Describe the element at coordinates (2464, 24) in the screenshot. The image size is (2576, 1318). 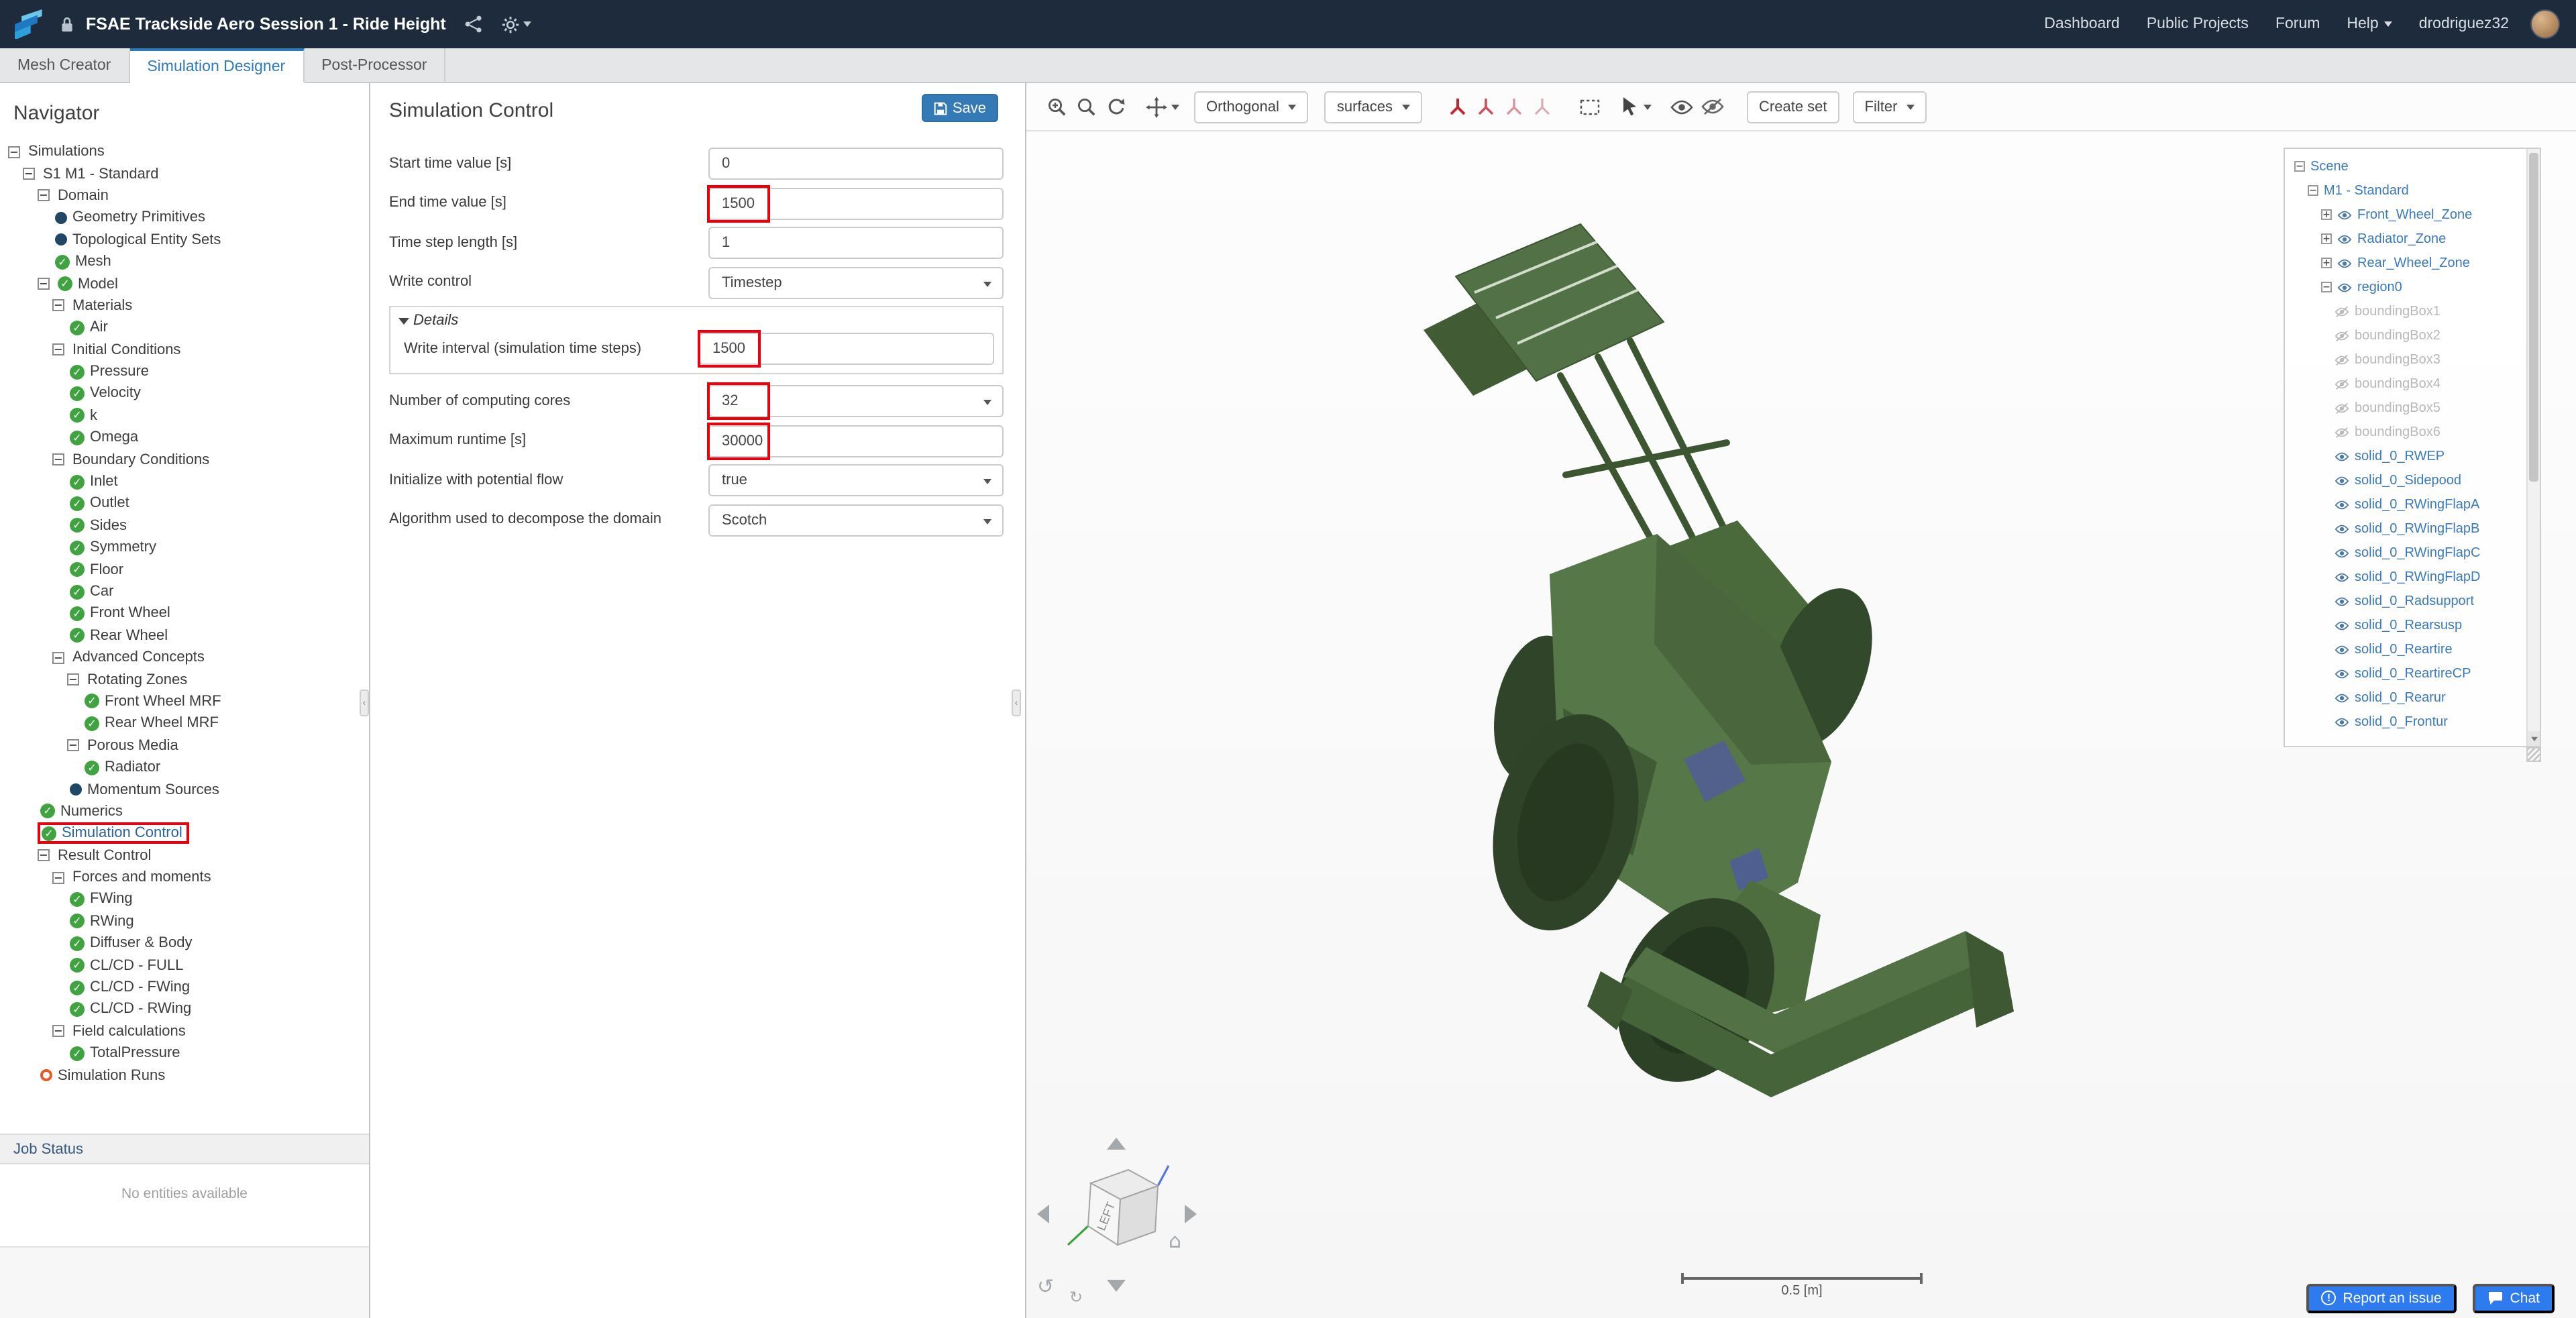
I see `username: drodriguez32` at that location.